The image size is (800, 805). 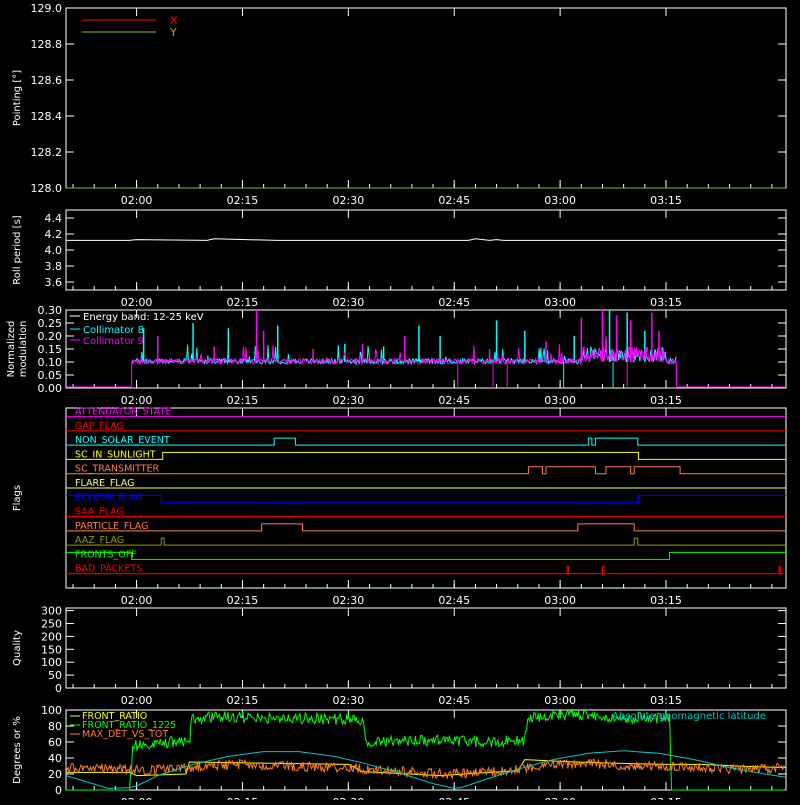 I want to click on x-tick-label-flags: 02:45, so click(x=454, y=600).